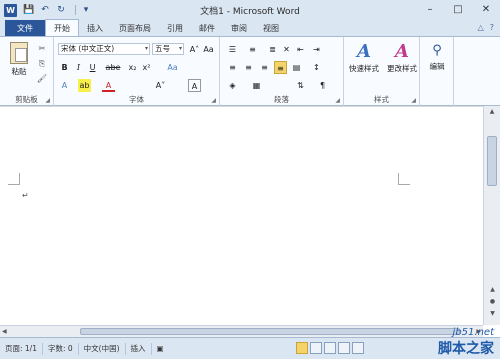 This screenshot has height=359, width=500. Describe the element at coordinates (21, 348) in the screenshot. I see `page-count: 页面: 1/1` at that location.